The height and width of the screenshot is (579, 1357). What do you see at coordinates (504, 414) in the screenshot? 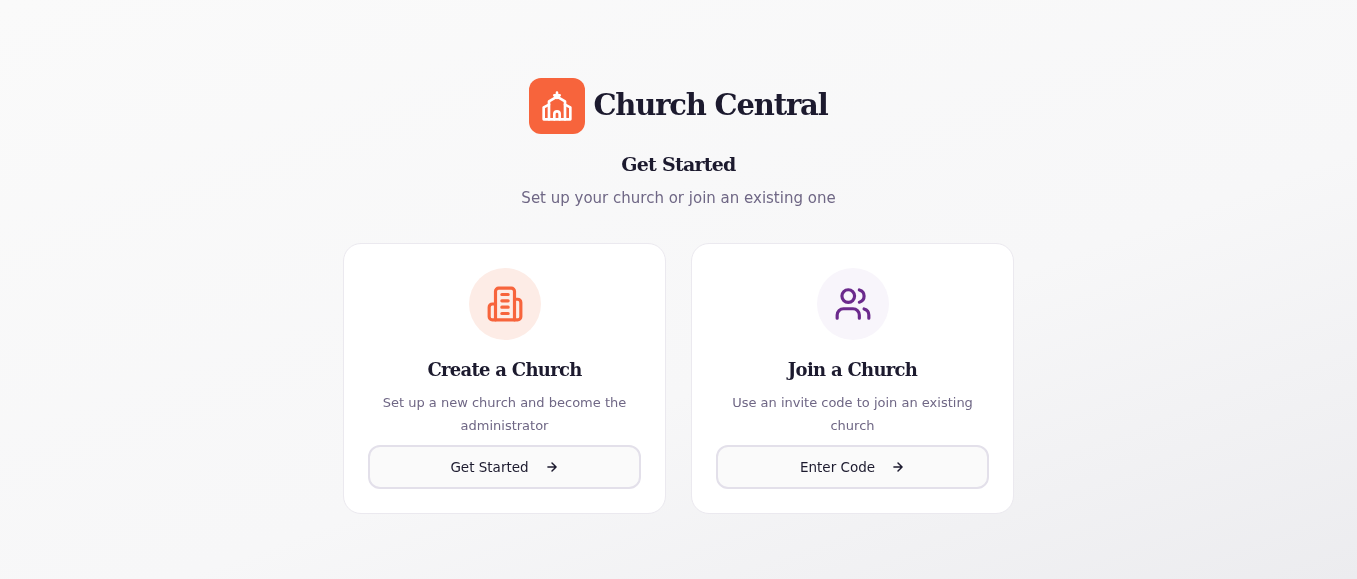
I see `card-description: Set up a new church and become the administrator` at bounding box center [504, 414].